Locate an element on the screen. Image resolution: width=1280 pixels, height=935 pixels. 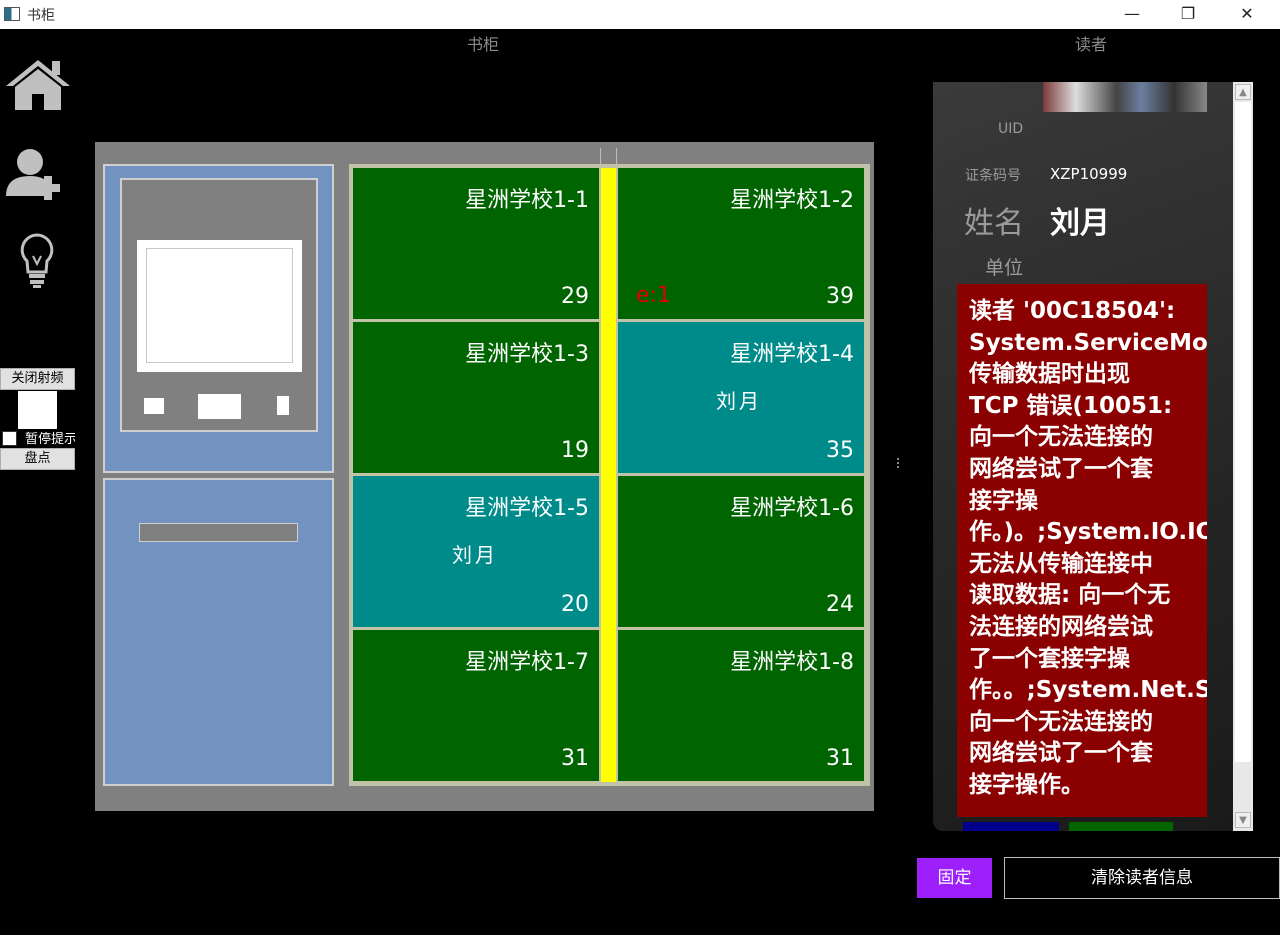
door-name: 星洲学校1-8 is located at coordinates (792, 662).